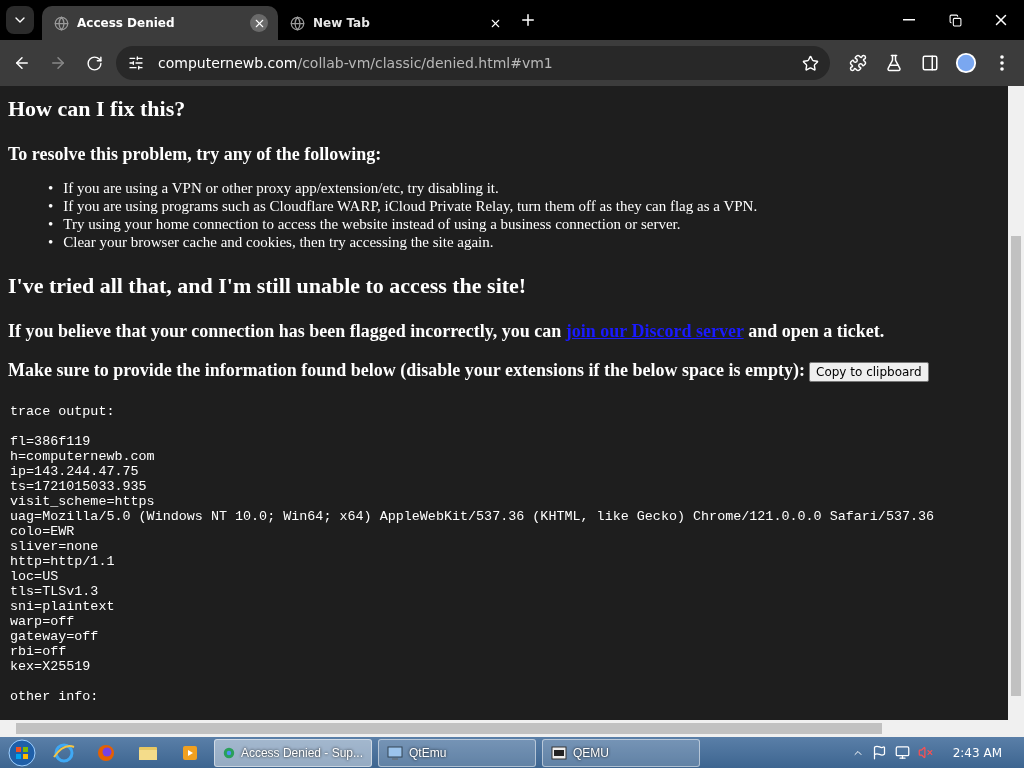 The height and width of the screenshot is (768, 1024). Describe the element at coordinates (406, 370) in the screenshot. I see `info-prompt: Make sure to provide the information found below (disable your extensions if the below space is empty):` at that location.